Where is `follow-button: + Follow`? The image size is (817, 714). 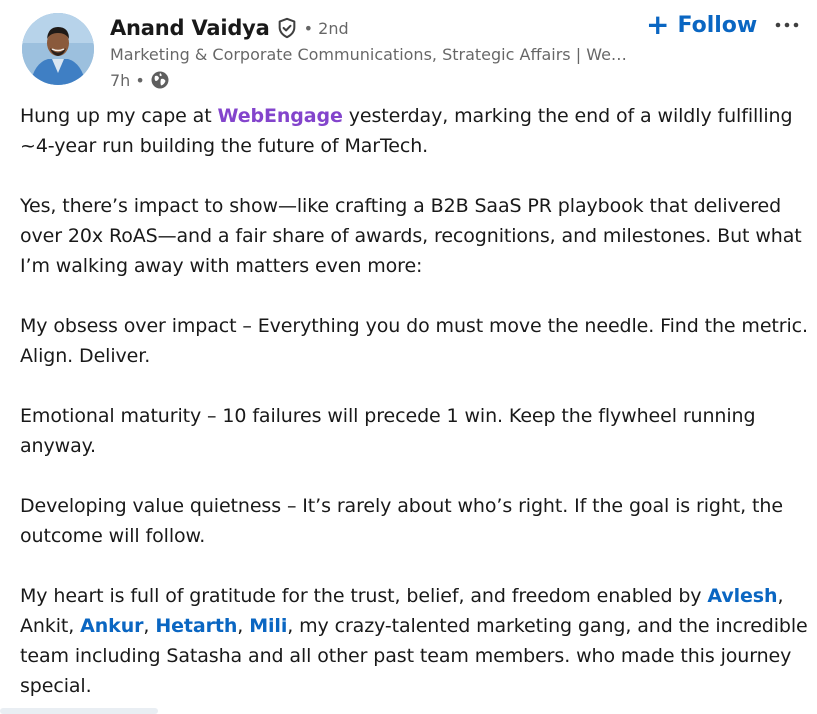
follow-button: + Follow is located at coordinates (701, 25).